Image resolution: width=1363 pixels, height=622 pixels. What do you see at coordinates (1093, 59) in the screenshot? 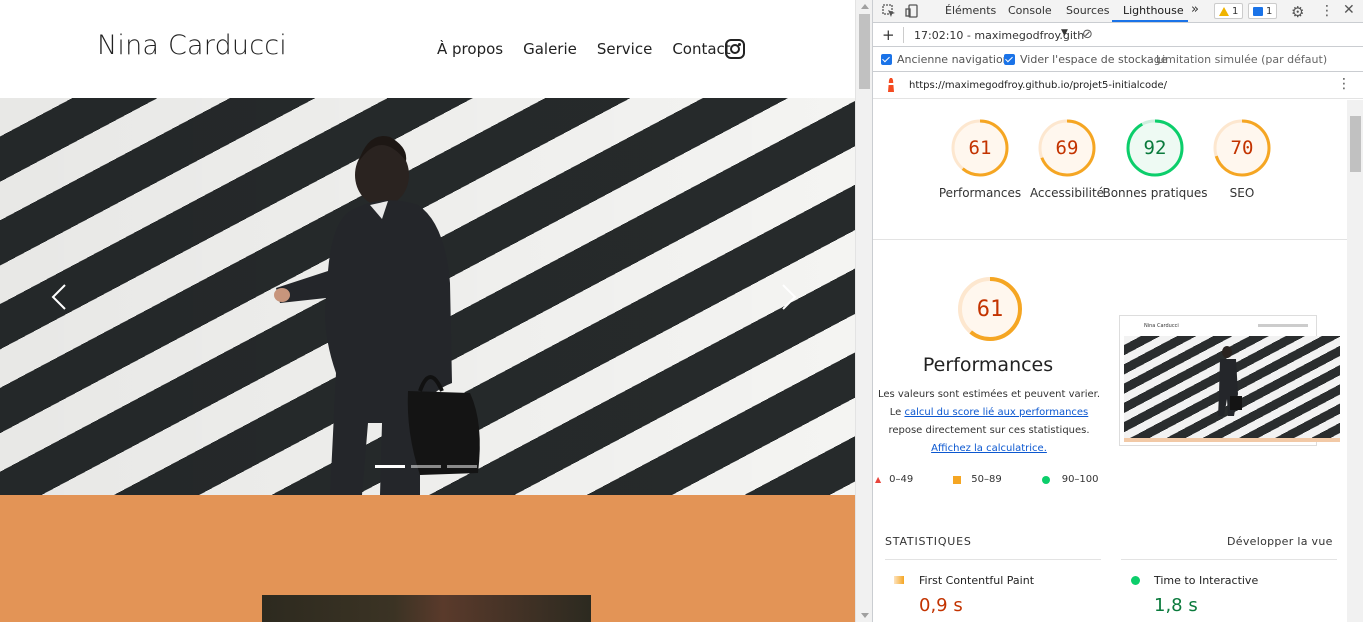
I see `option-label: Vider l'espace de stockage` at bounding box center [1093, 59].